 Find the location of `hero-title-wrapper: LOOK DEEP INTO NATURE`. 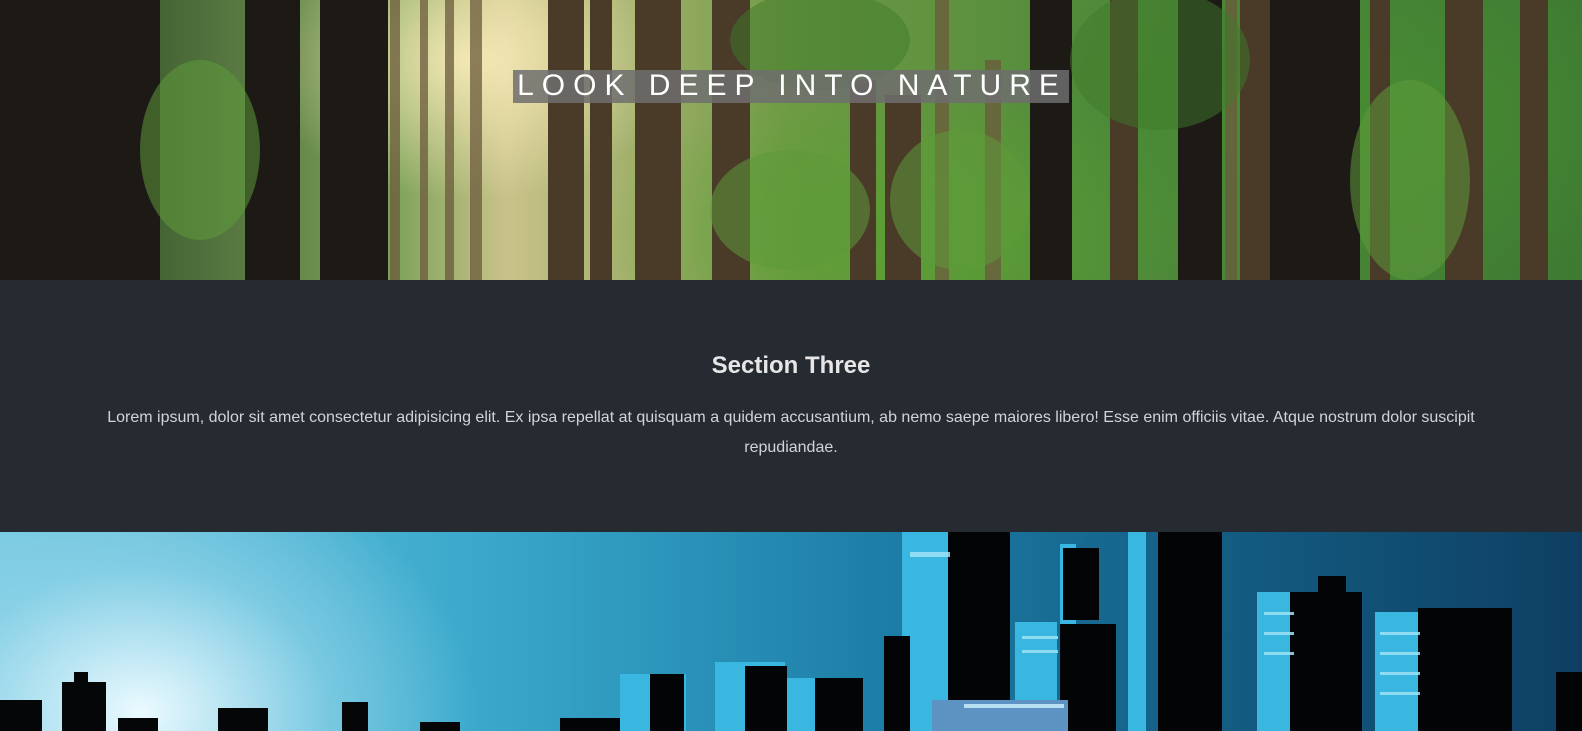

hero-title-wrapper: LOOK DEEP INTO NATURE is located at coordinates (791, 86).